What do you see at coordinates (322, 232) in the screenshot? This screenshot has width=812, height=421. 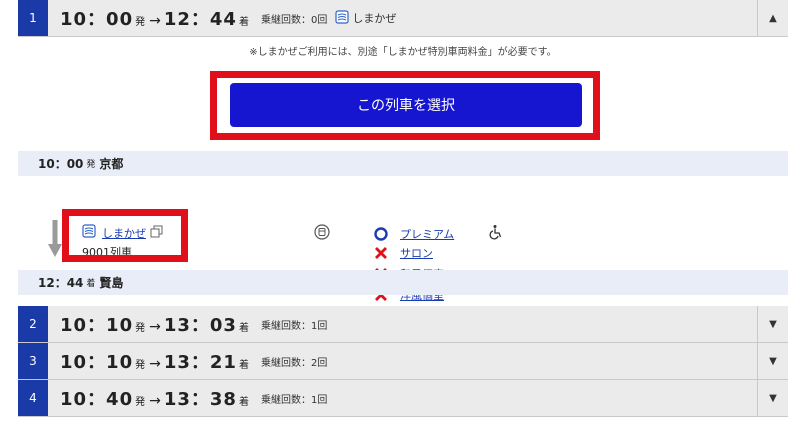 I see `food-service-icon` at bounding box center [322, 232].